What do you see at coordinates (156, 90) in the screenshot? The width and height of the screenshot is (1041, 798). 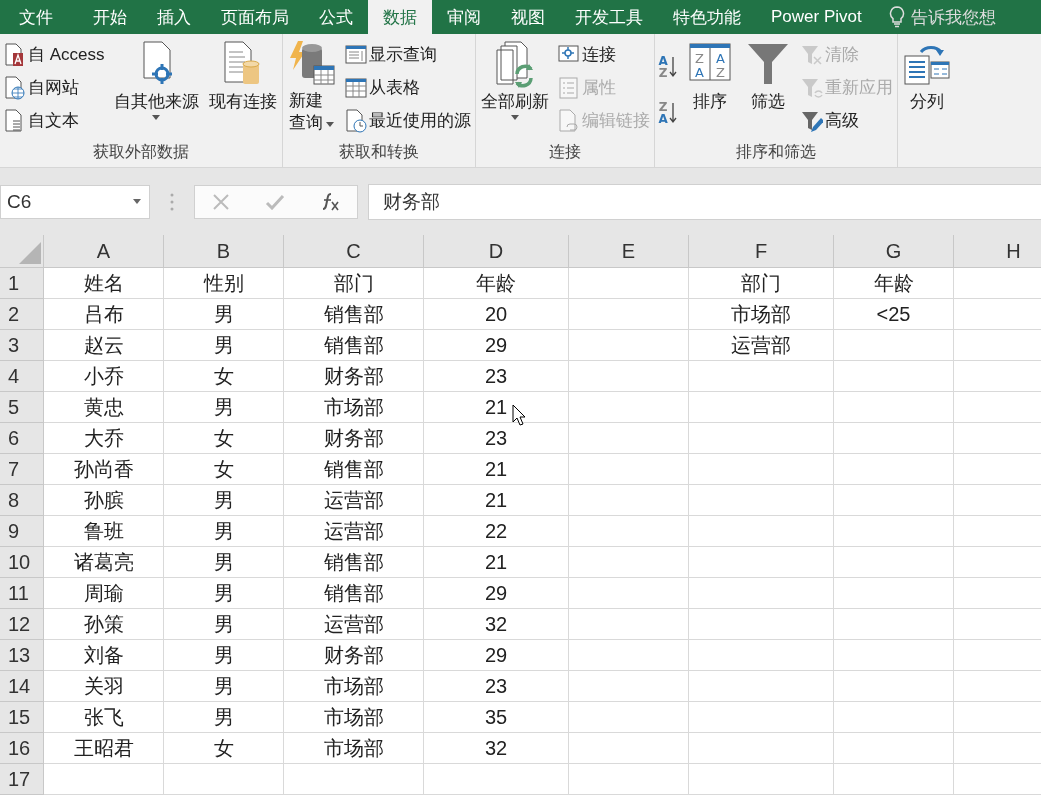 I see `ribbon-button: 自其他来源` at bounding box center [156, 90].